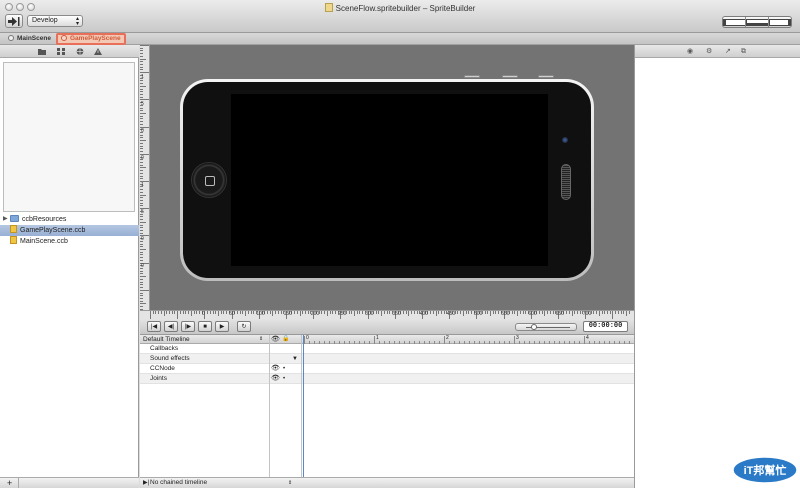 The height and width of the screenshot is (488, 800). What do you see at coordinates (166, 339) in the screenshot?
I see `timeline-select: Default Timeline` at bounding box center [166, 339].